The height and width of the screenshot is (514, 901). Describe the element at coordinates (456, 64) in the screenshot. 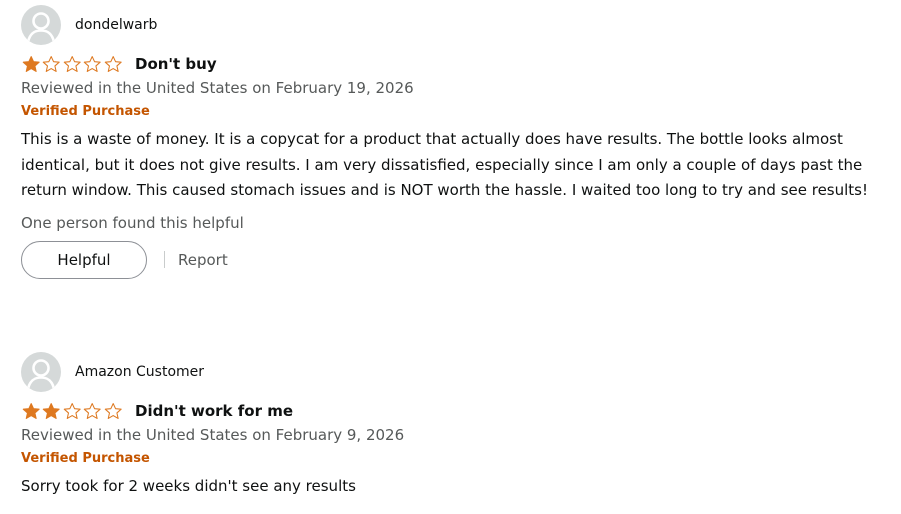

I see `rating-line: Don't buy` at that location.